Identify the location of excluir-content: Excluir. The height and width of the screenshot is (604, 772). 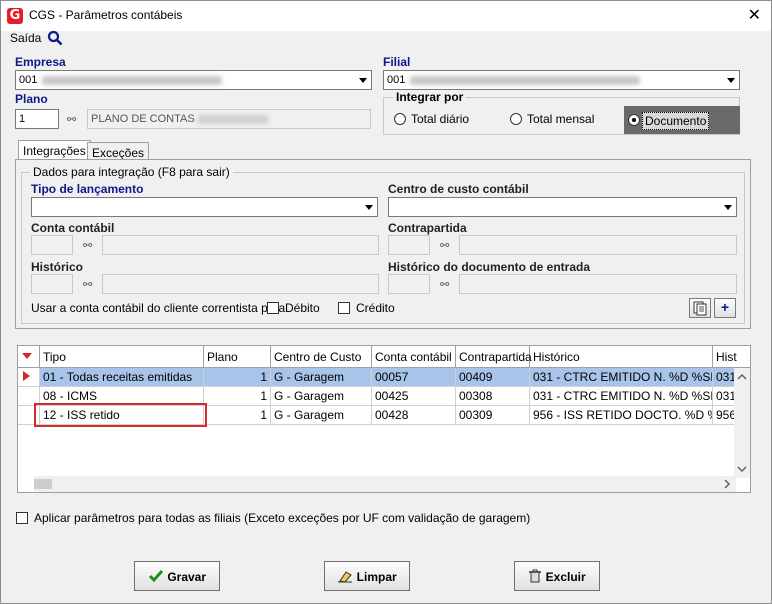
(557, 576).